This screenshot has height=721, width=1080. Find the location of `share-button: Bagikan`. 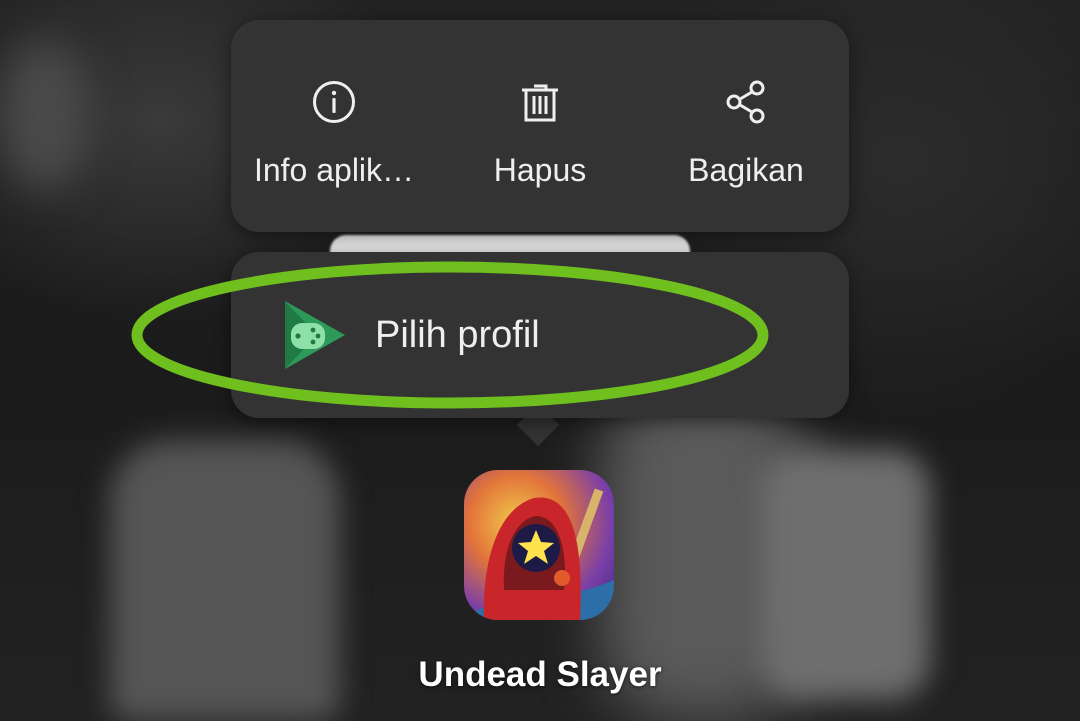

share-button: Bagikan is located at coordinates (746, 126).